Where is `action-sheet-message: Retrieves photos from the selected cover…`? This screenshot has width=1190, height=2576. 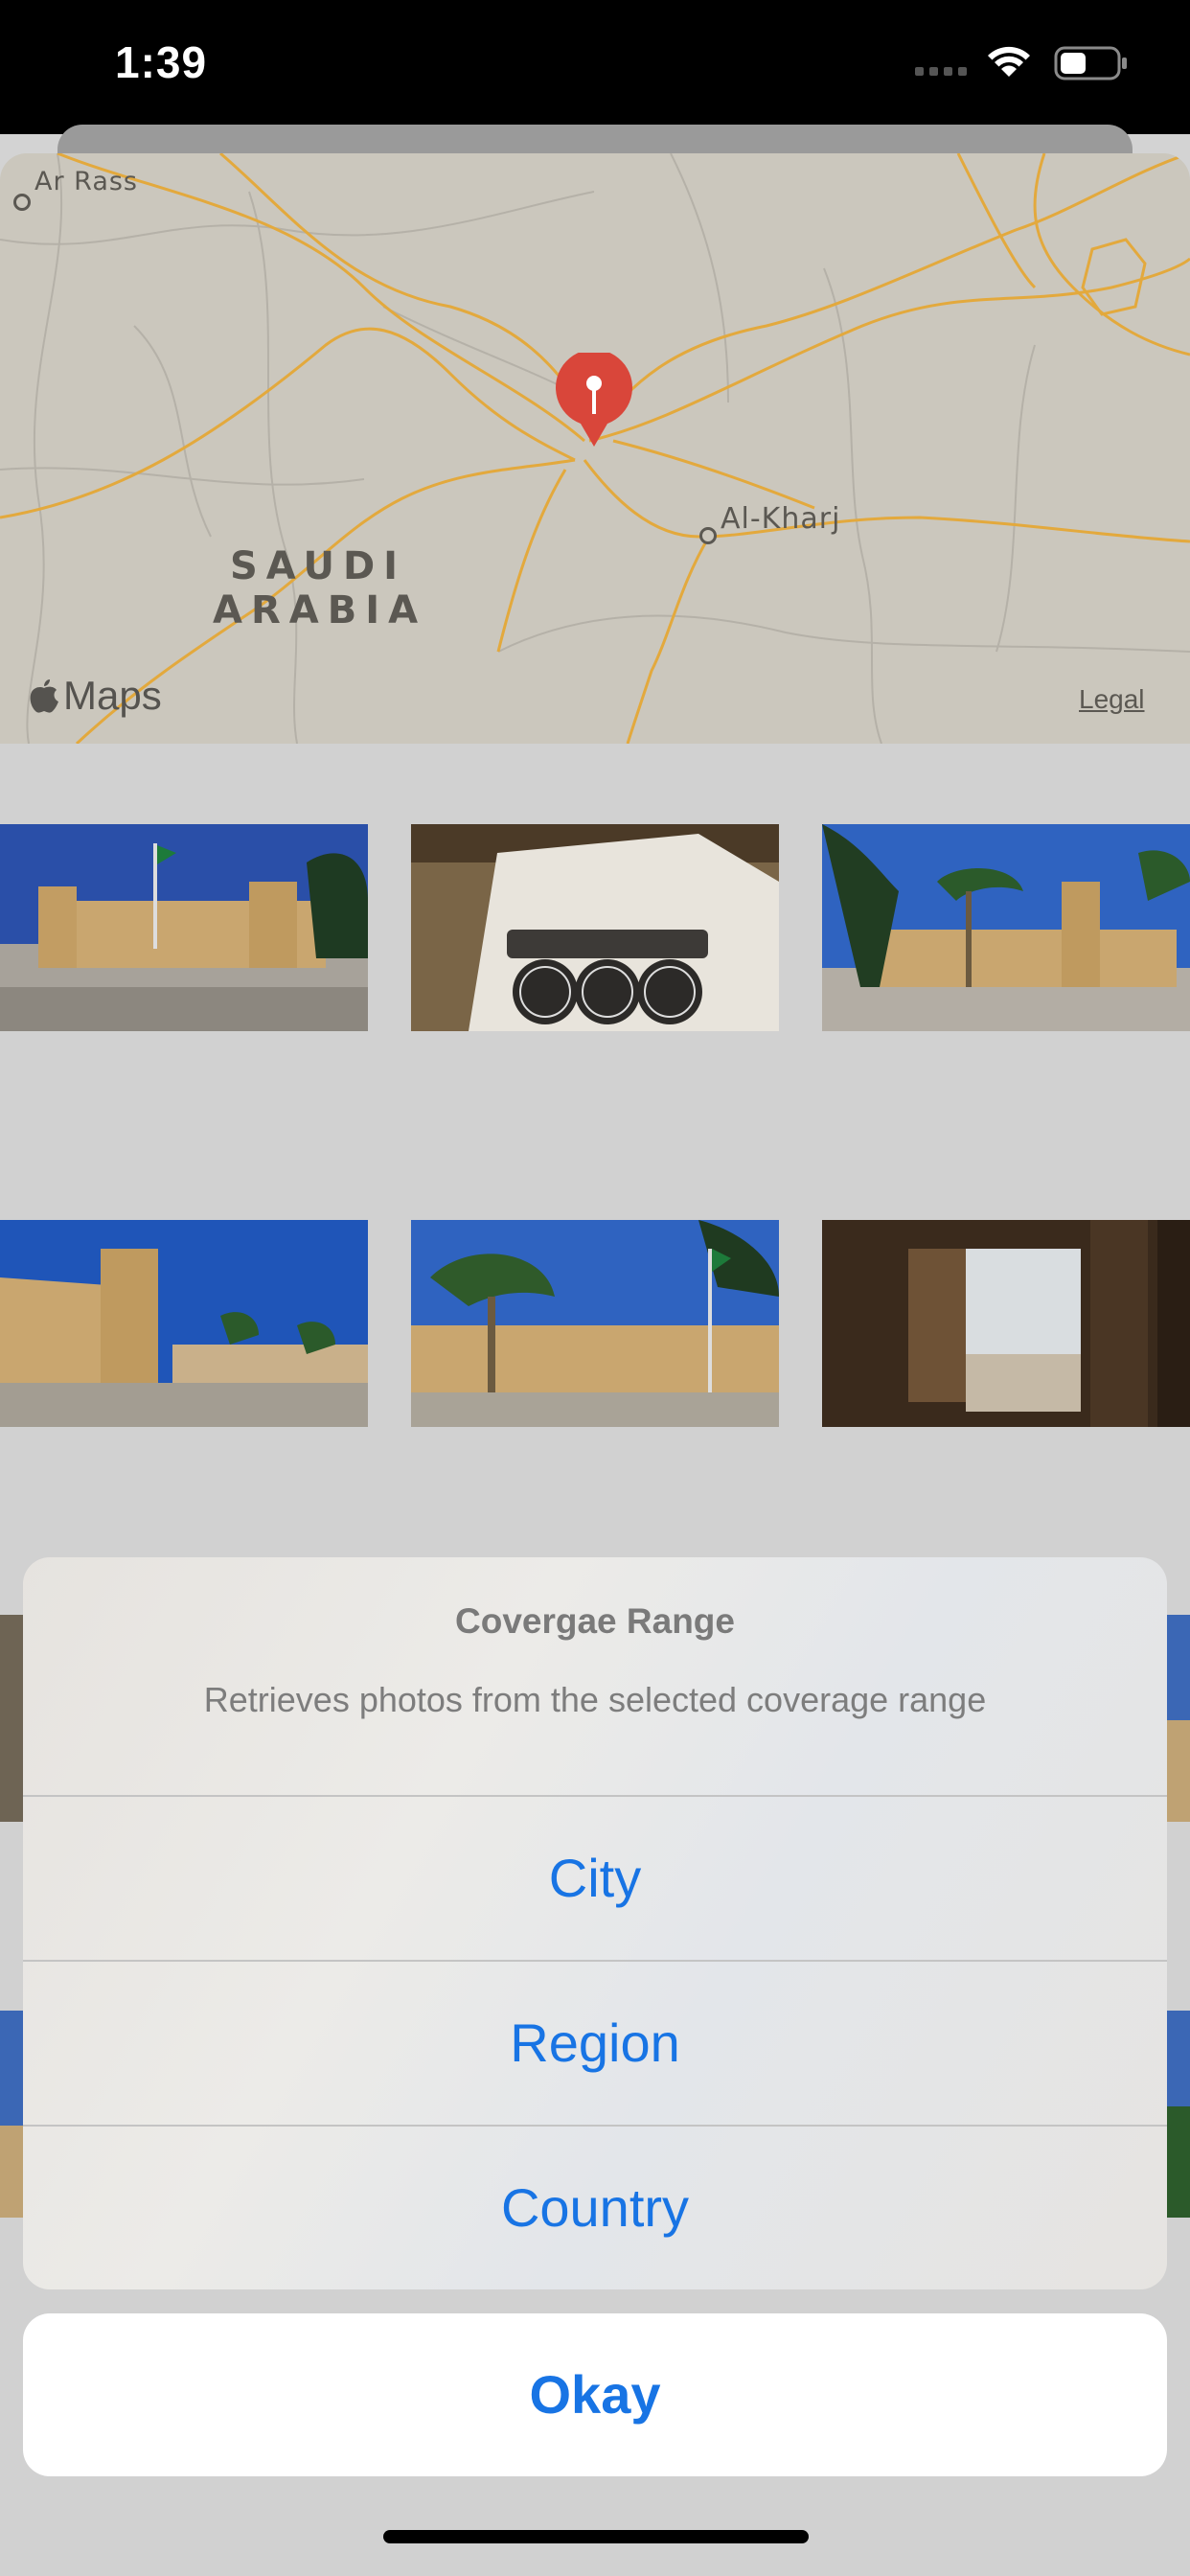 action-sheet-message: Retrieves photos from the selected cover… is located at coordinates (595, 1699).